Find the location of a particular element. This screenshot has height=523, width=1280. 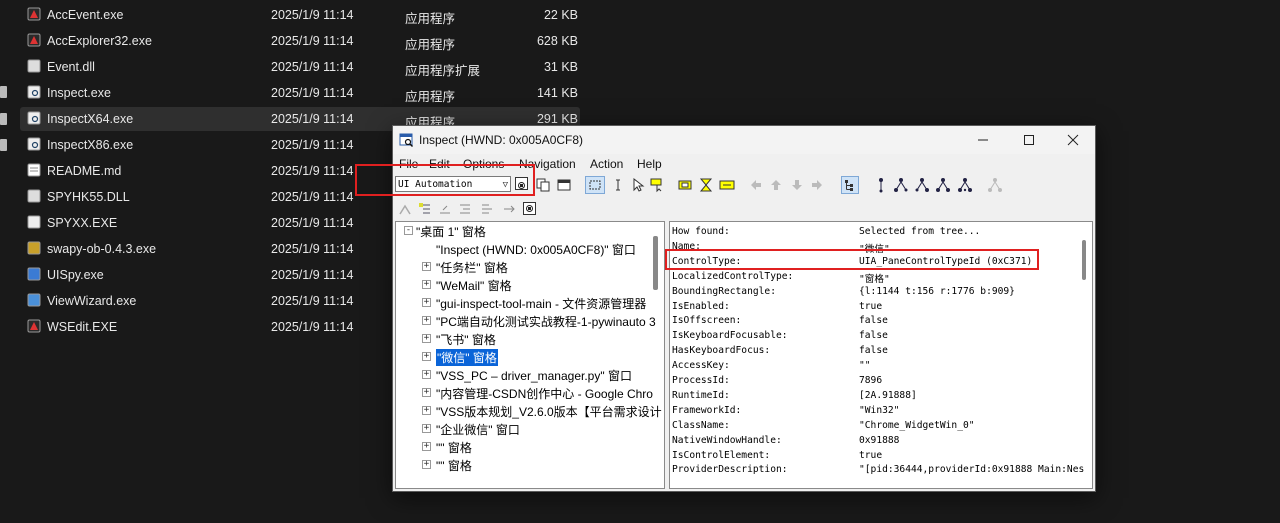

property-value: "Win32" is located at coordinates (879, 410).